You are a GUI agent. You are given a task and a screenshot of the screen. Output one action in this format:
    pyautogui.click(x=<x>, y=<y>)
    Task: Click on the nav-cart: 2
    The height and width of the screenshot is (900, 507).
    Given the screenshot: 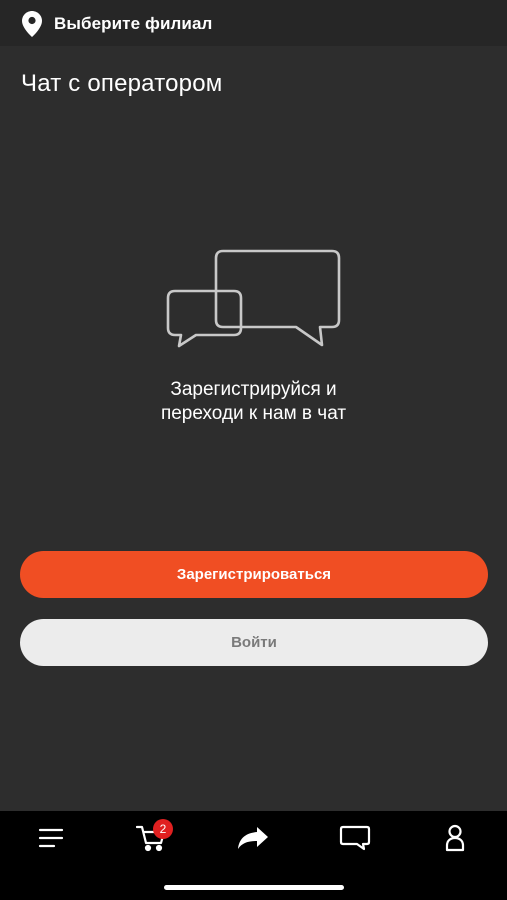 What is the action you would take?
    pyautogui.click(x=151, y=836)
    